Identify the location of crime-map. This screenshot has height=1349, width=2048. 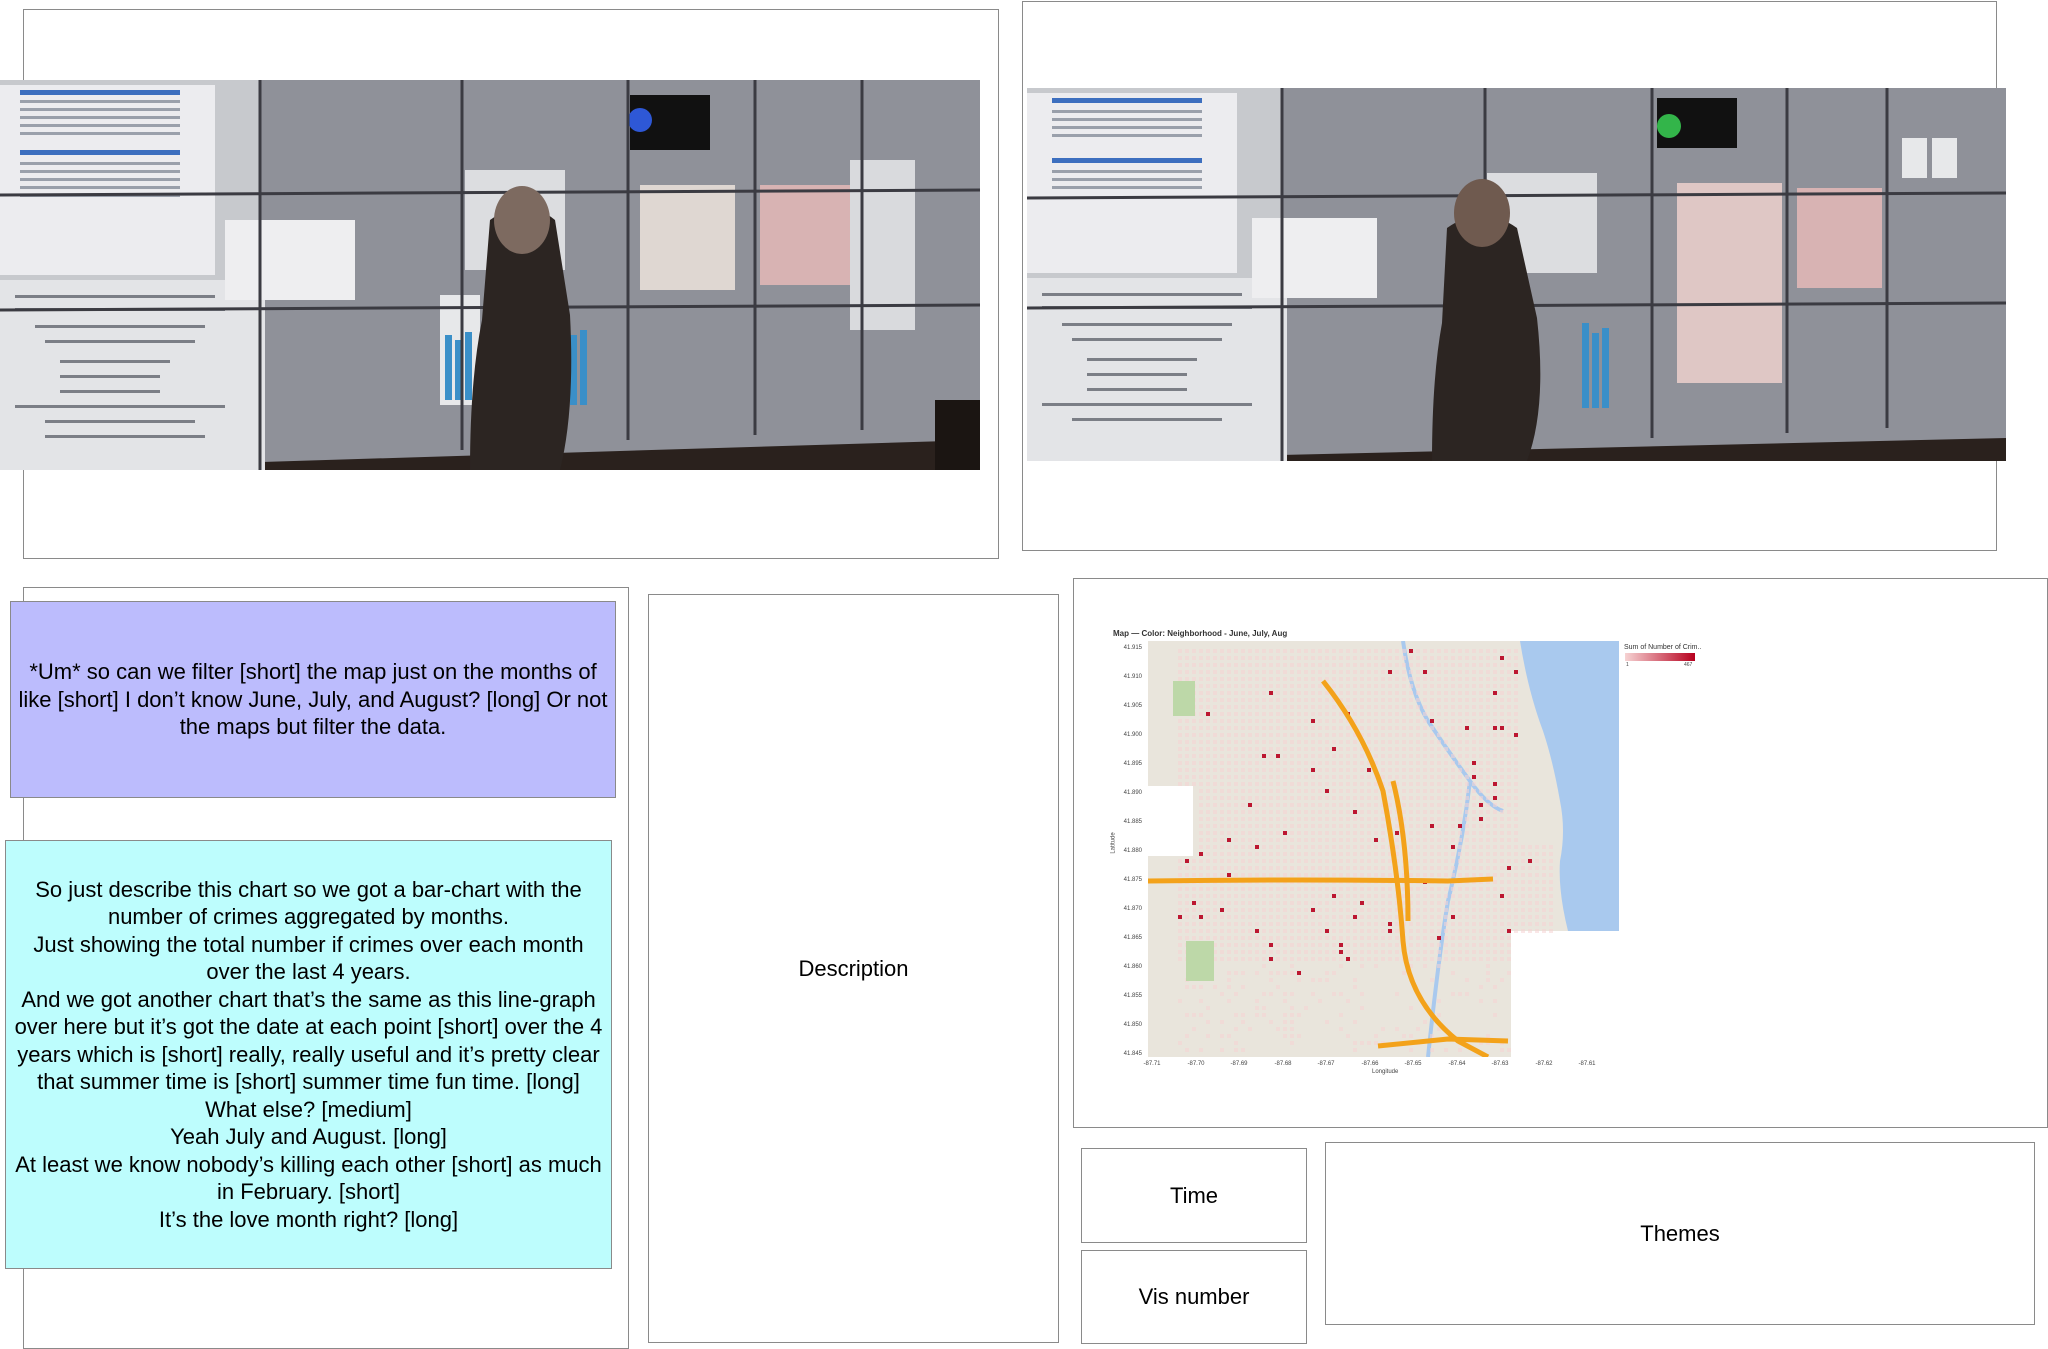
(1383, 849).